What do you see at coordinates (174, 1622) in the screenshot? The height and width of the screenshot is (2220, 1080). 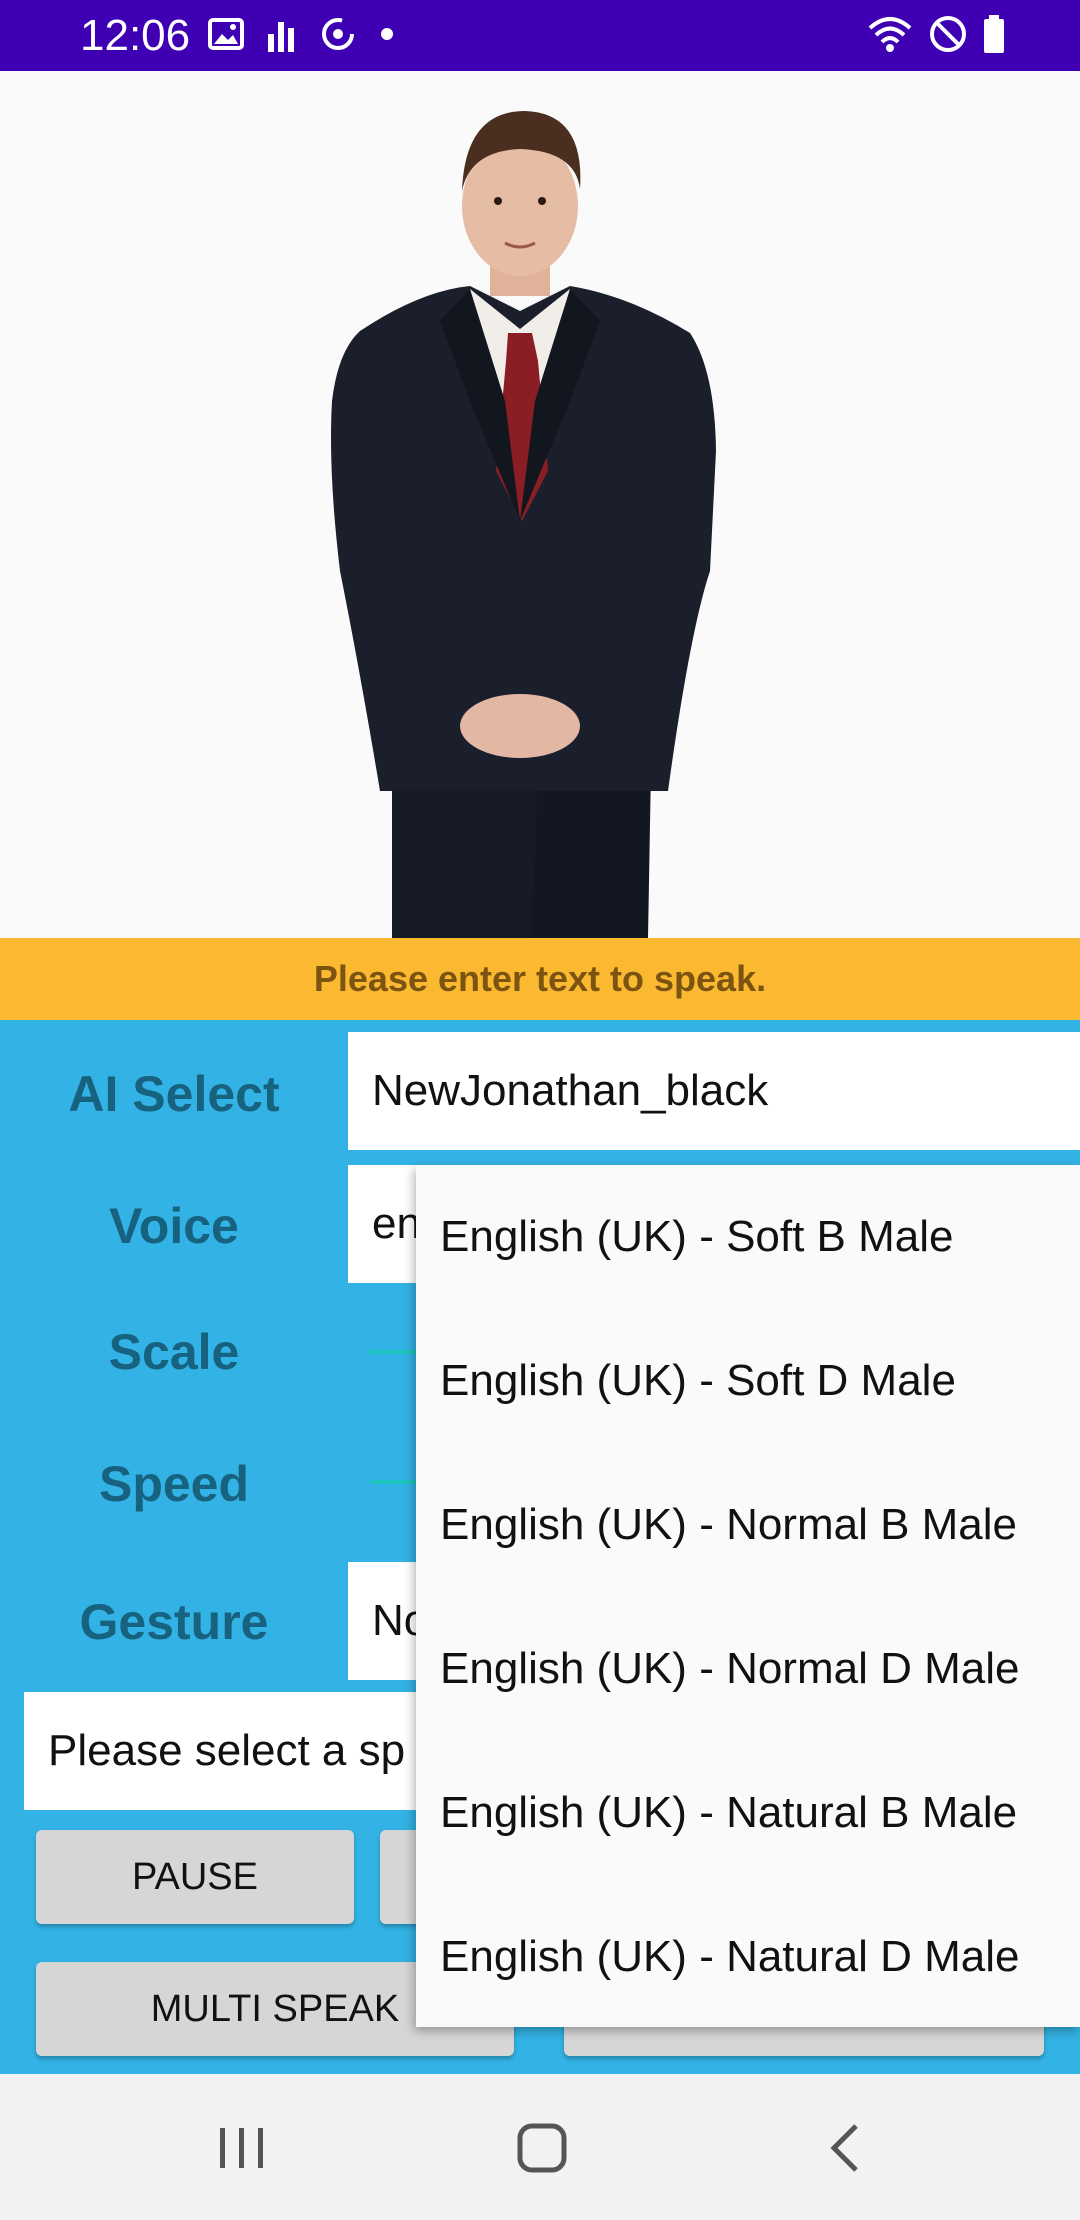 I see `gesture-label: Gesture` at bounding box center [174, 1622].